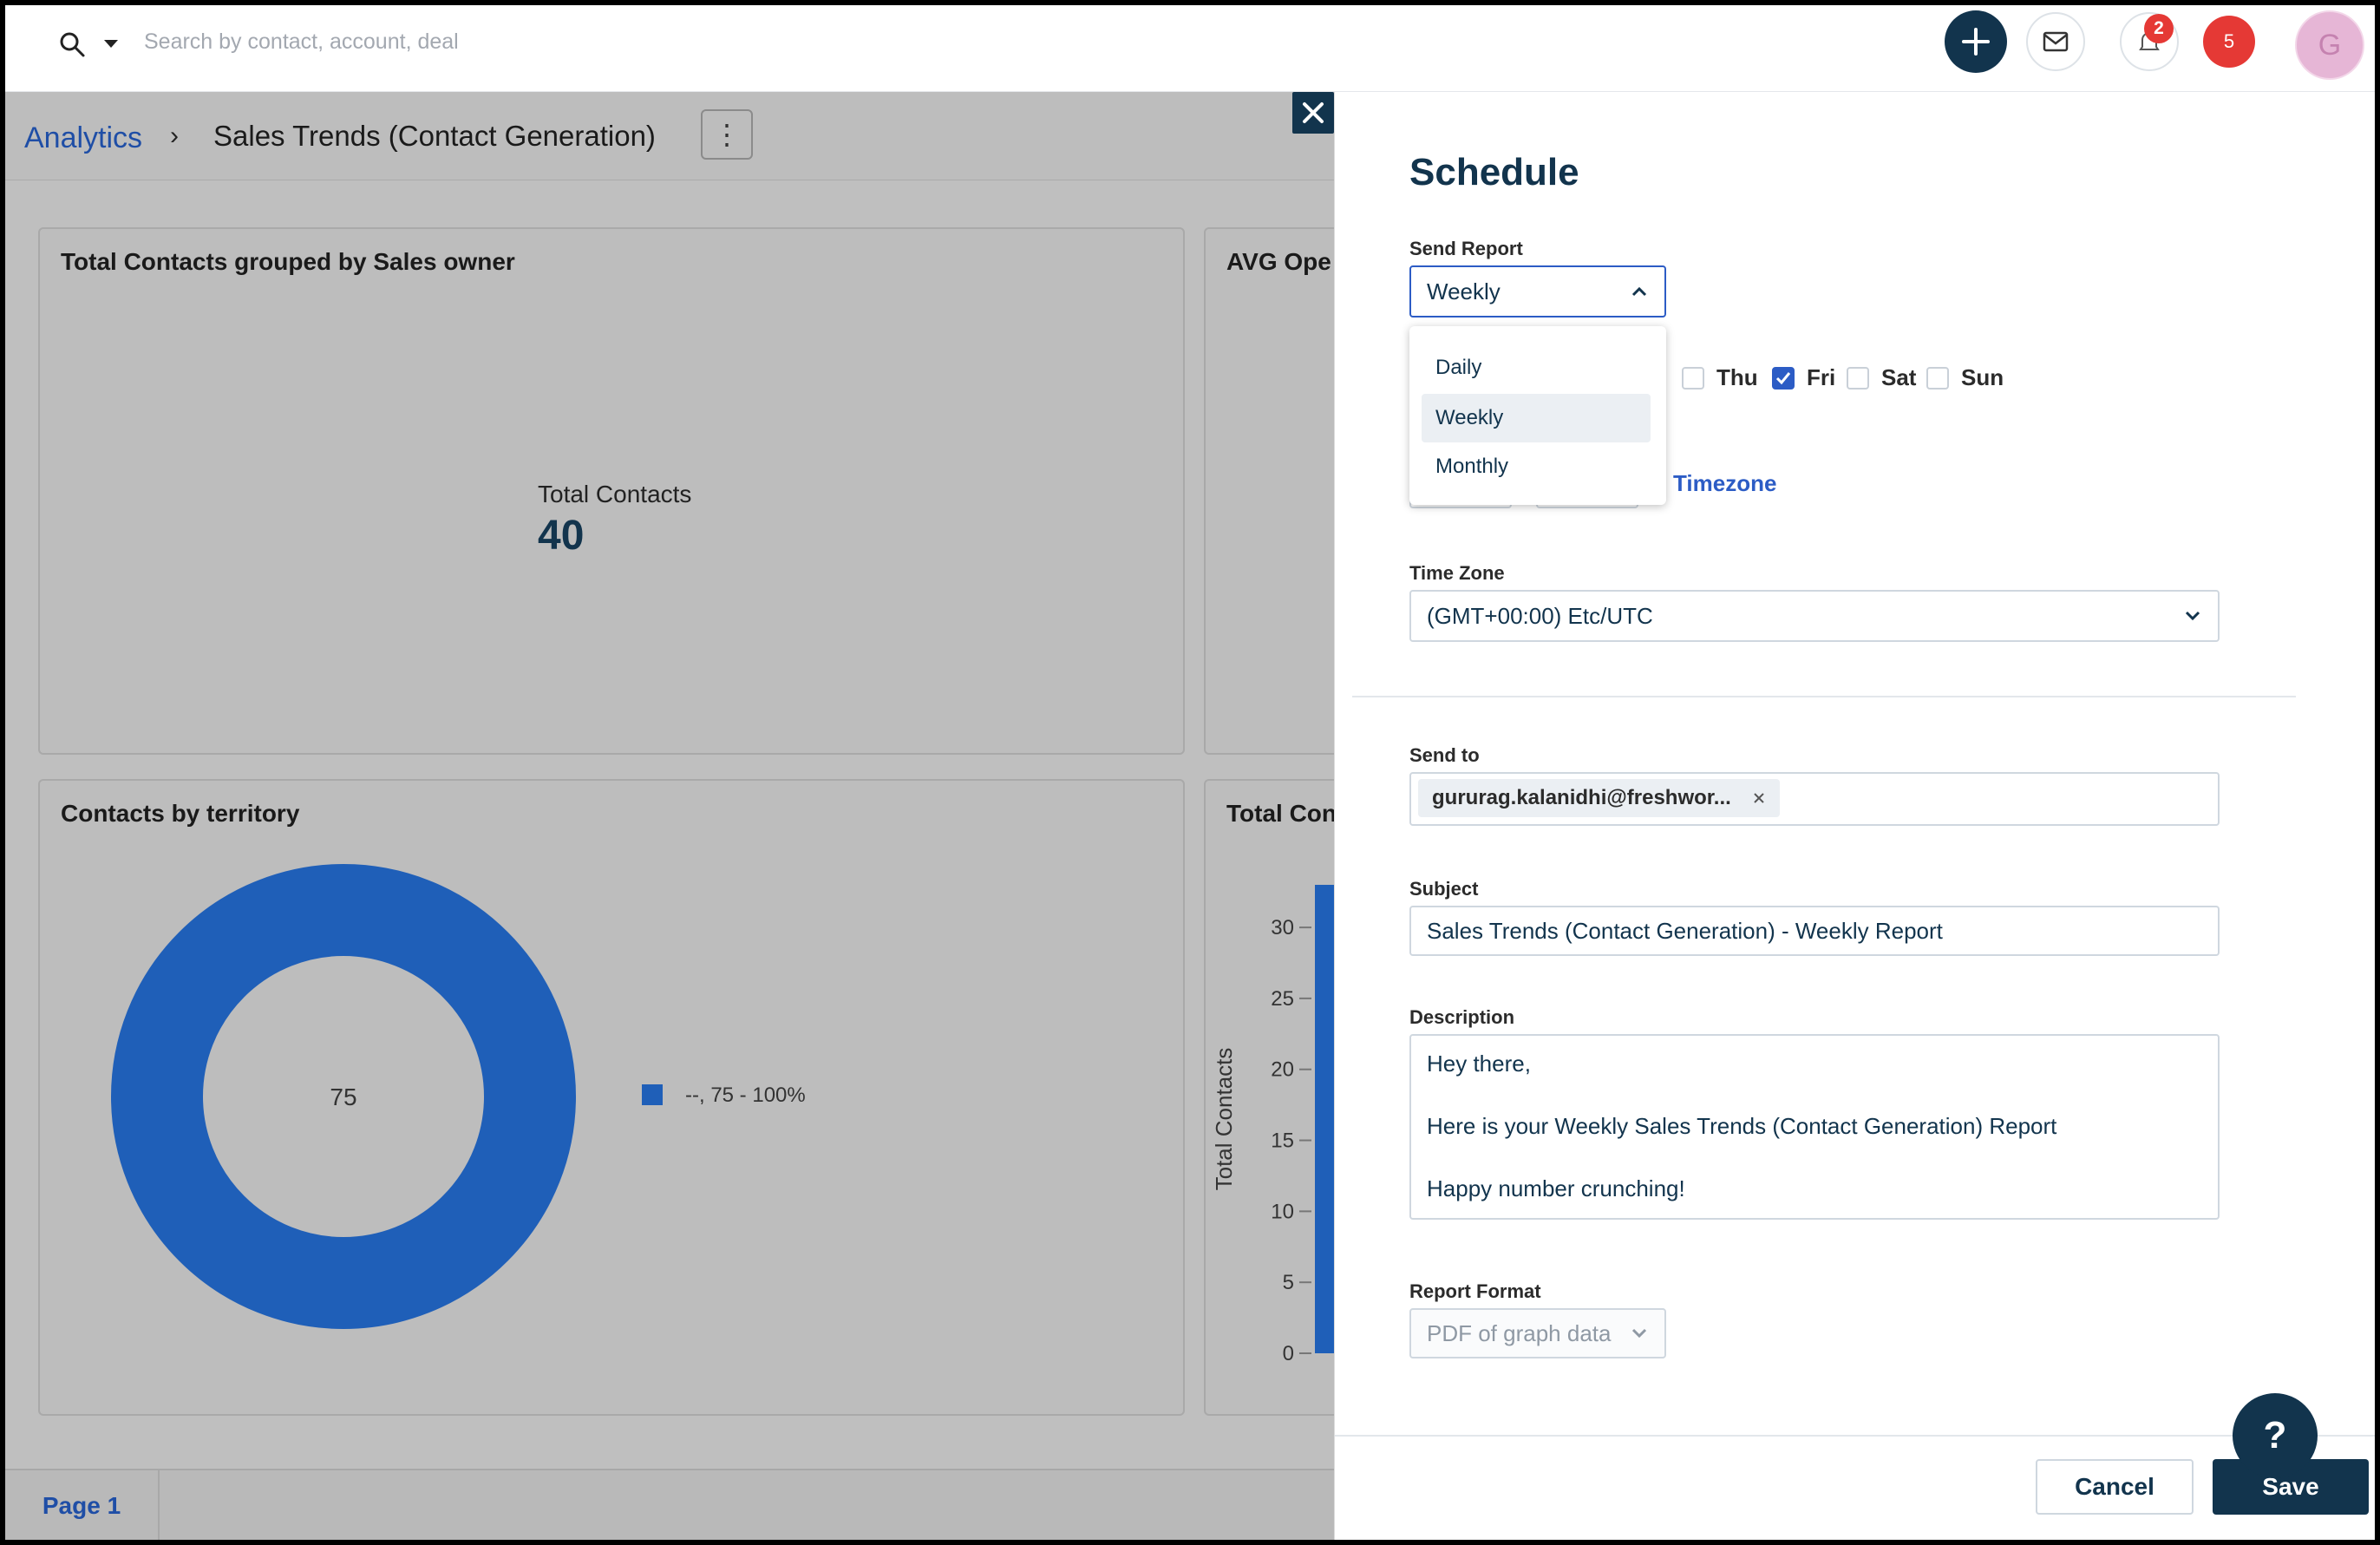 The width and height of the screenshot is (2380, 1545). I want to click on description-line: Happy number crunching!, so click(1556, 1188).